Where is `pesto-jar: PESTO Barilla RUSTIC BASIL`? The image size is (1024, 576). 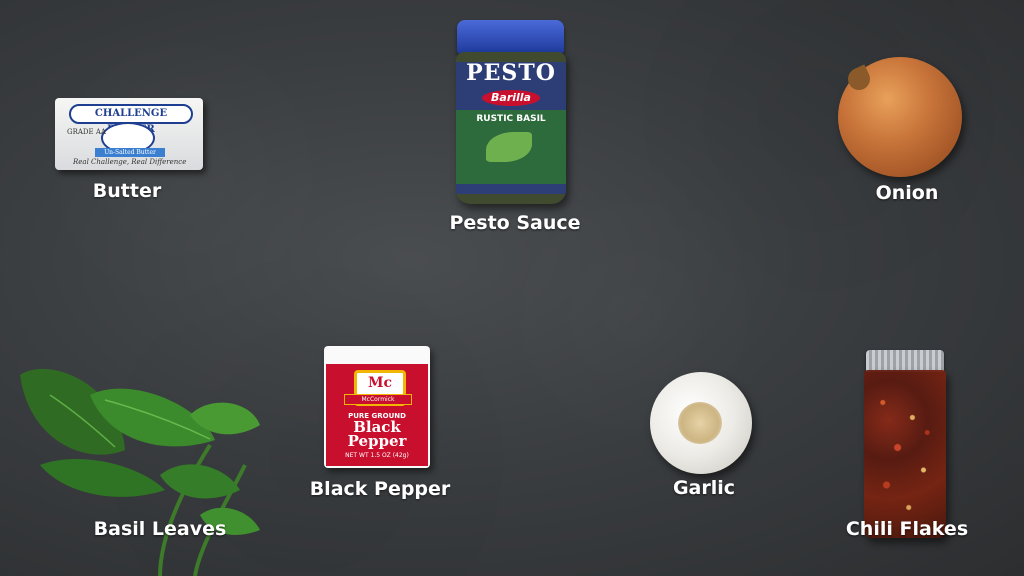 pesto-jar: PESTO Barilla RUSTIC BASIL is located at coordinates (511, 128).